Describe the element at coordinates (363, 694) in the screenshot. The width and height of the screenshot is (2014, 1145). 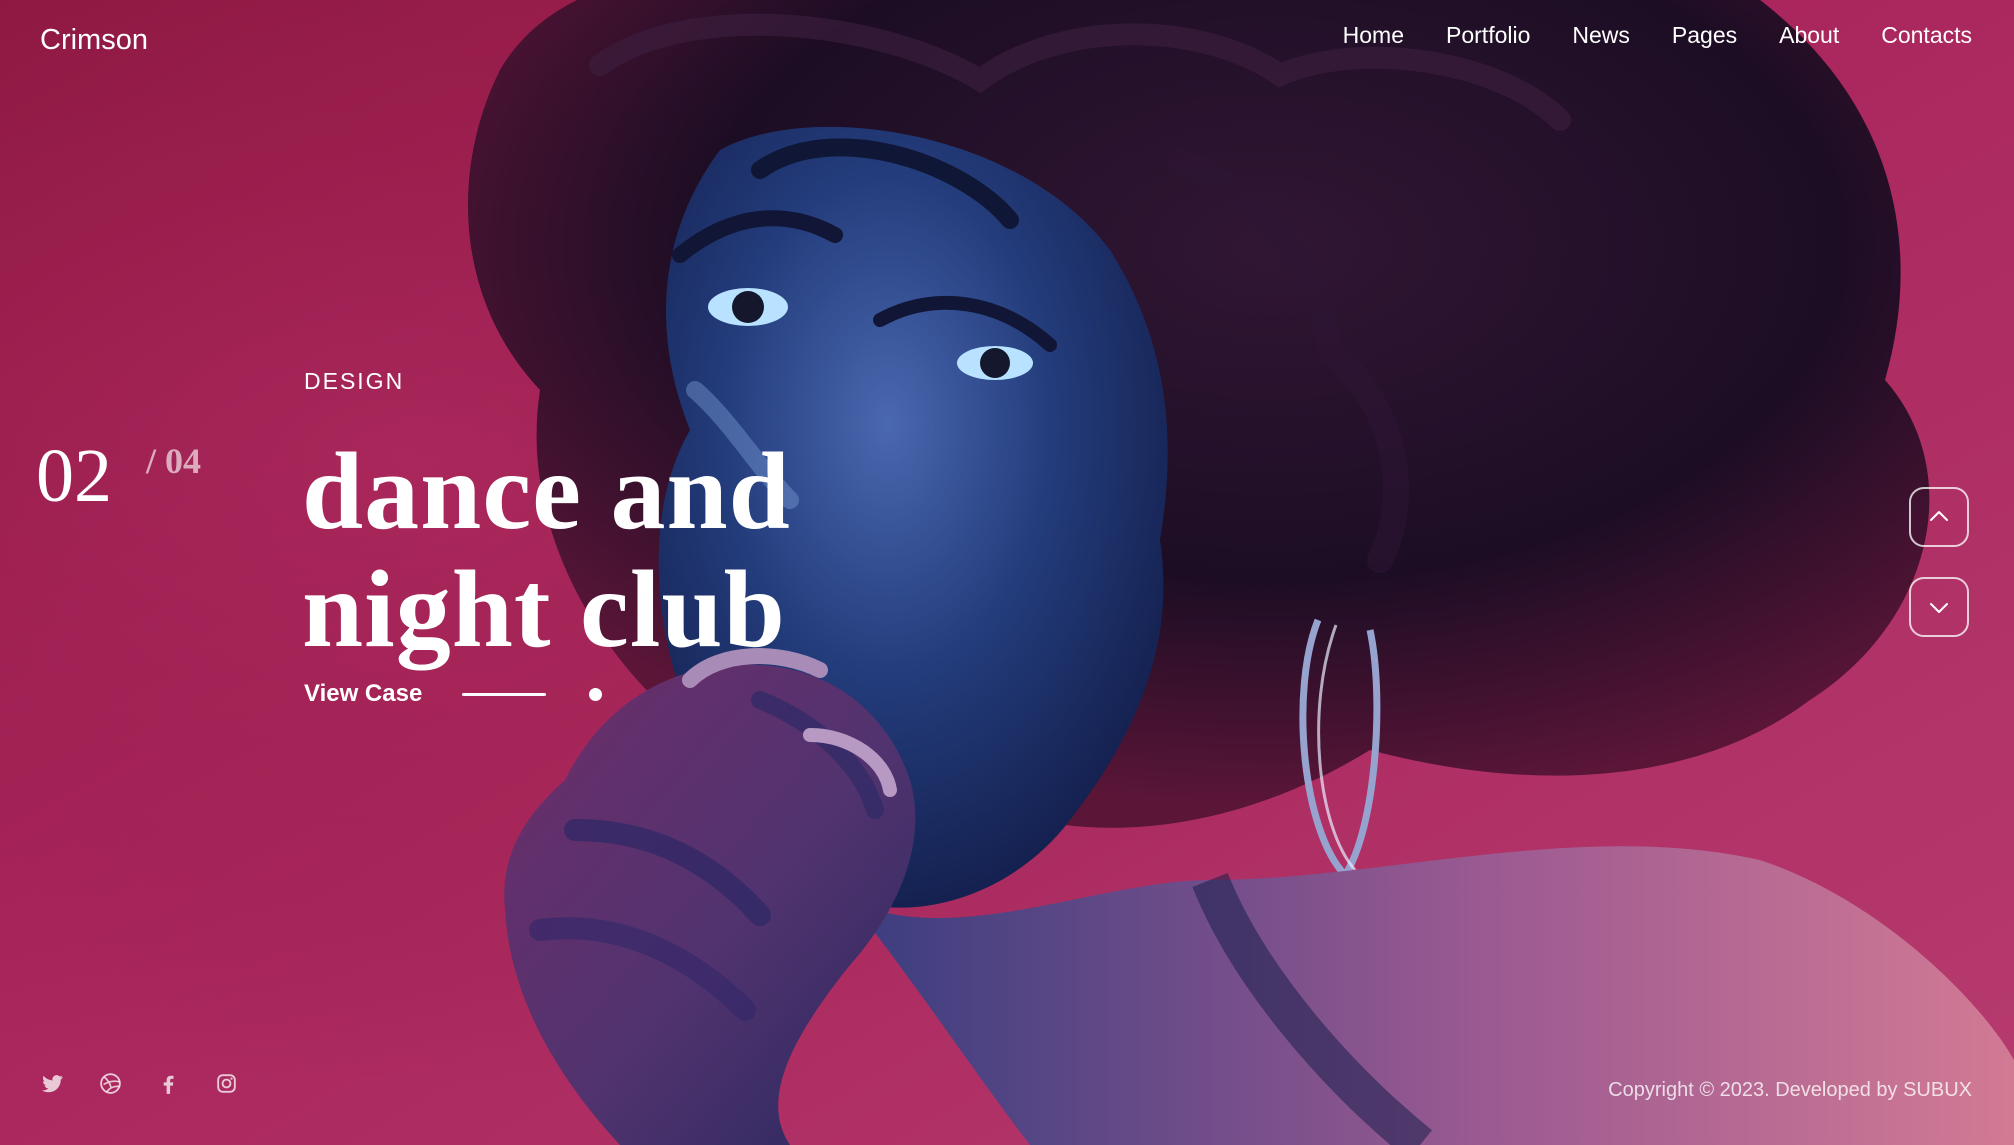
I see `view-case-link: View Case` at that location.